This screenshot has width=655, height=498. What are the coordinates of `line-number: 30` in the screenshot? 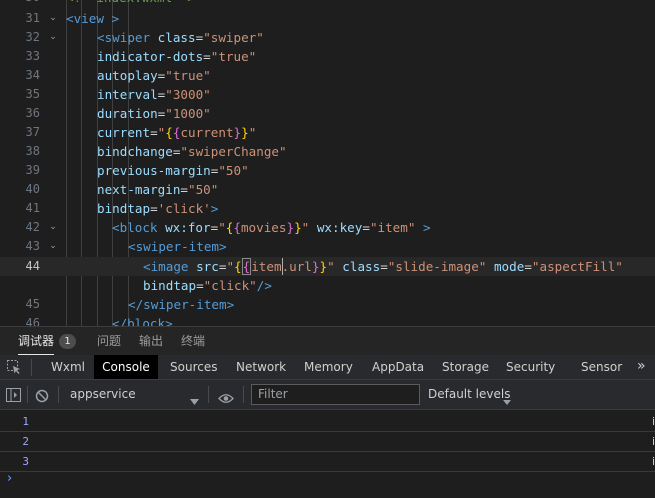 It's located at (20, 3).